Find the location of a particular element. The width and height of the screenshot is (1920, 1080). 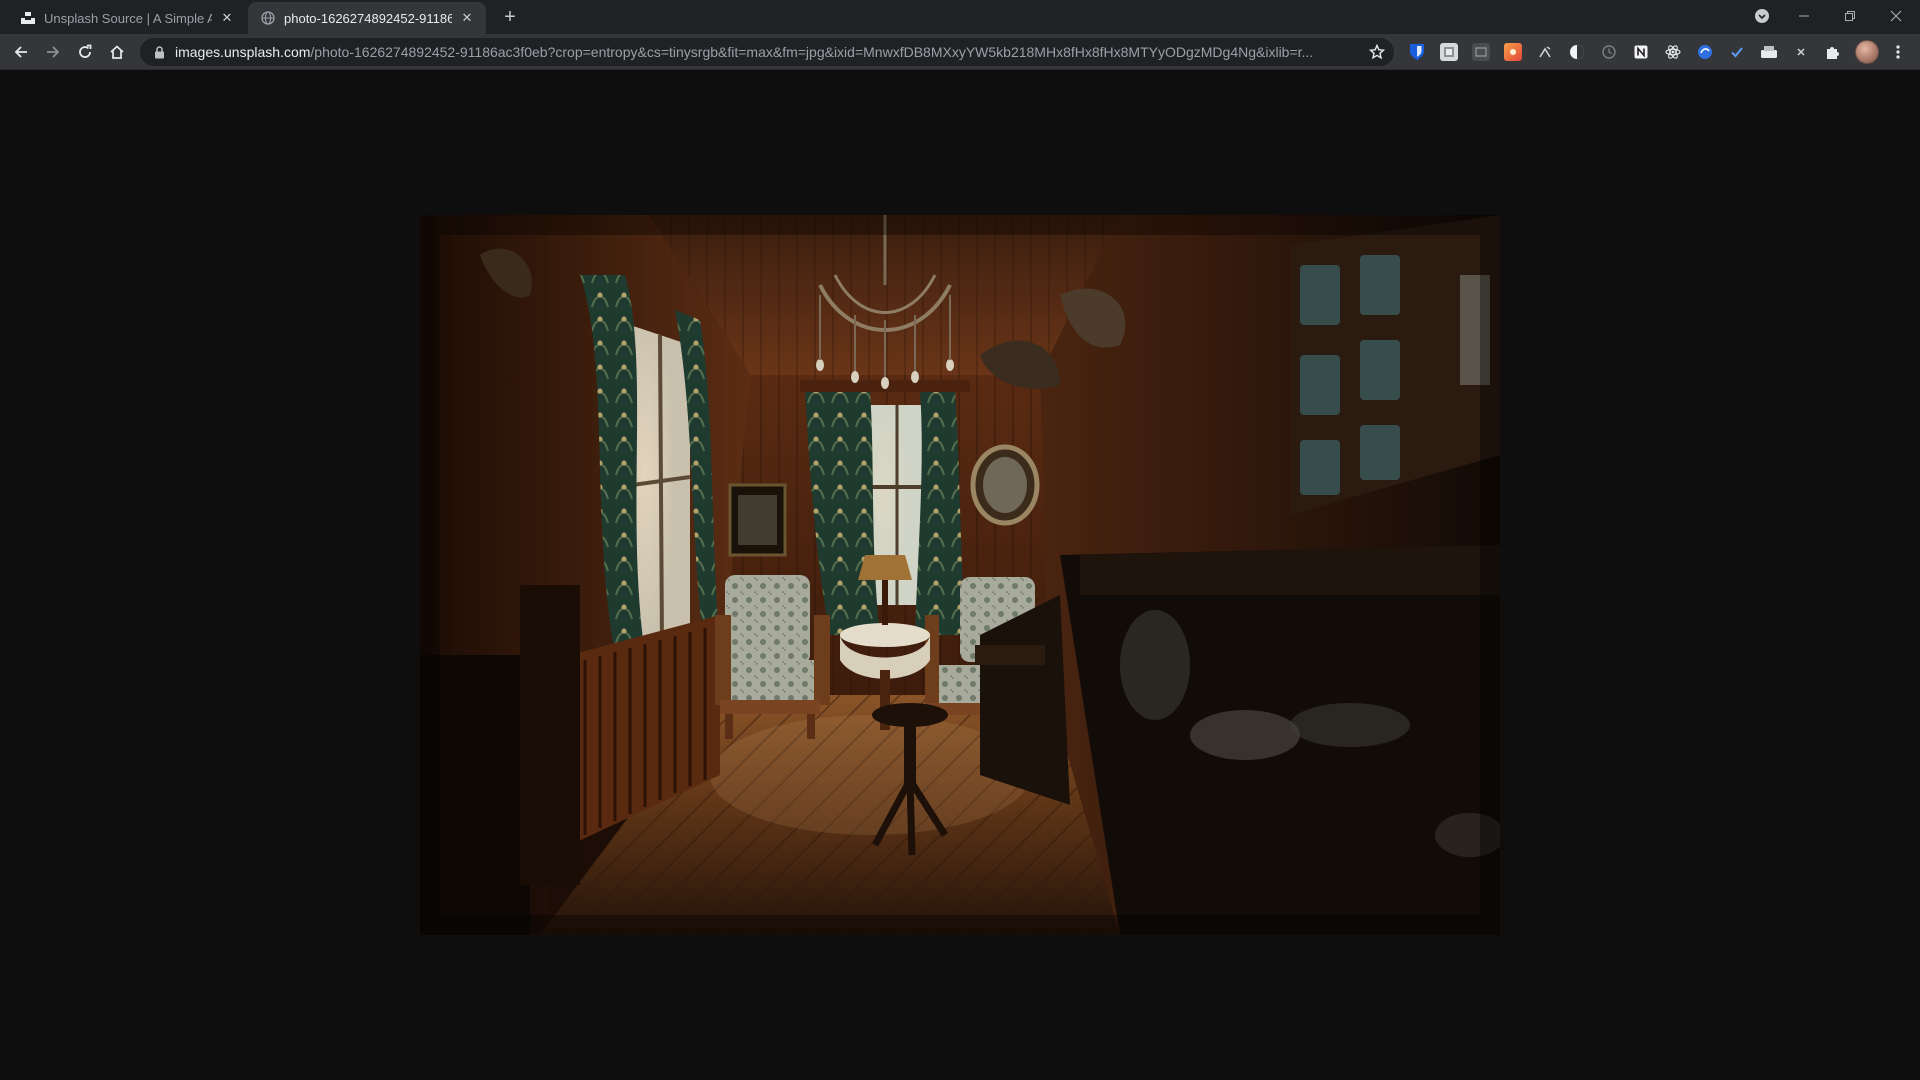

lock-icon is located at coordinates (159, 52).